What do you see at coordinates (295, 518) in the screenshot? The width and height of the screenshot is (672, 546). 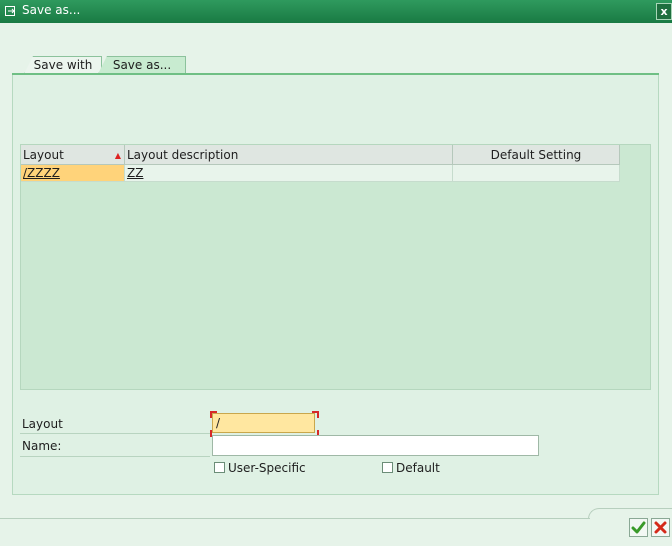 I see `footer-divider` at bounding box center [295, 518].